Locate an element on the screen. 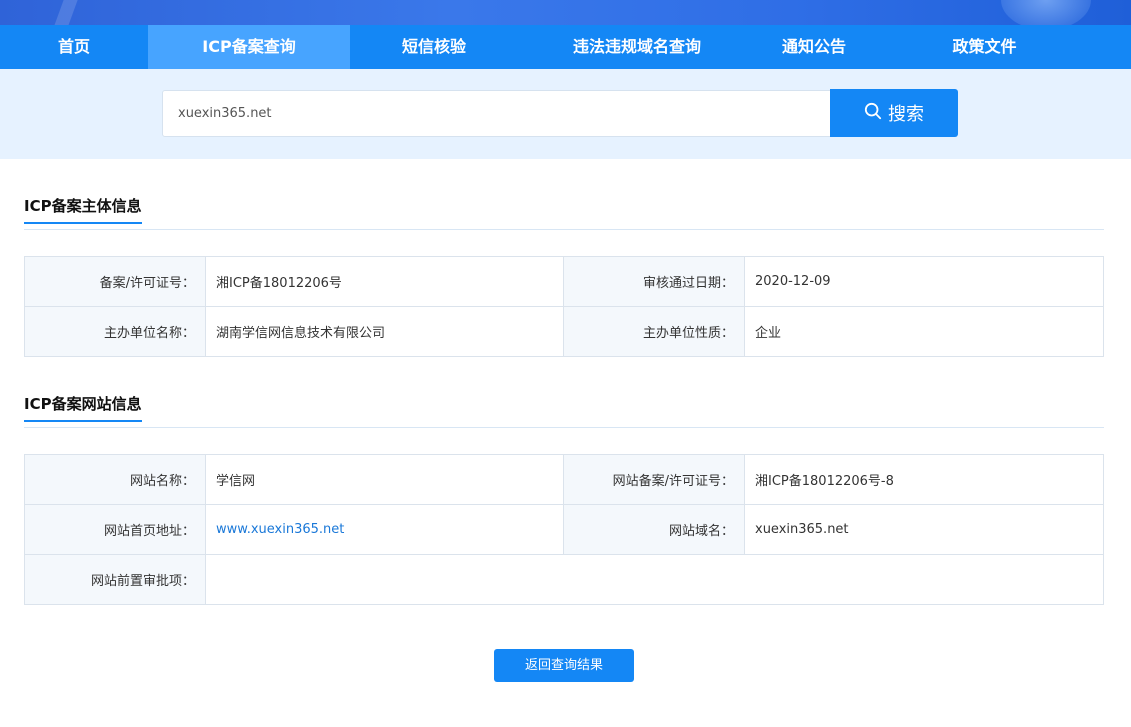 The height and width of the screenshot is (727, 1131). site-pre-approval-label: 网站前置审批项： is located at coordinates (115, 579).